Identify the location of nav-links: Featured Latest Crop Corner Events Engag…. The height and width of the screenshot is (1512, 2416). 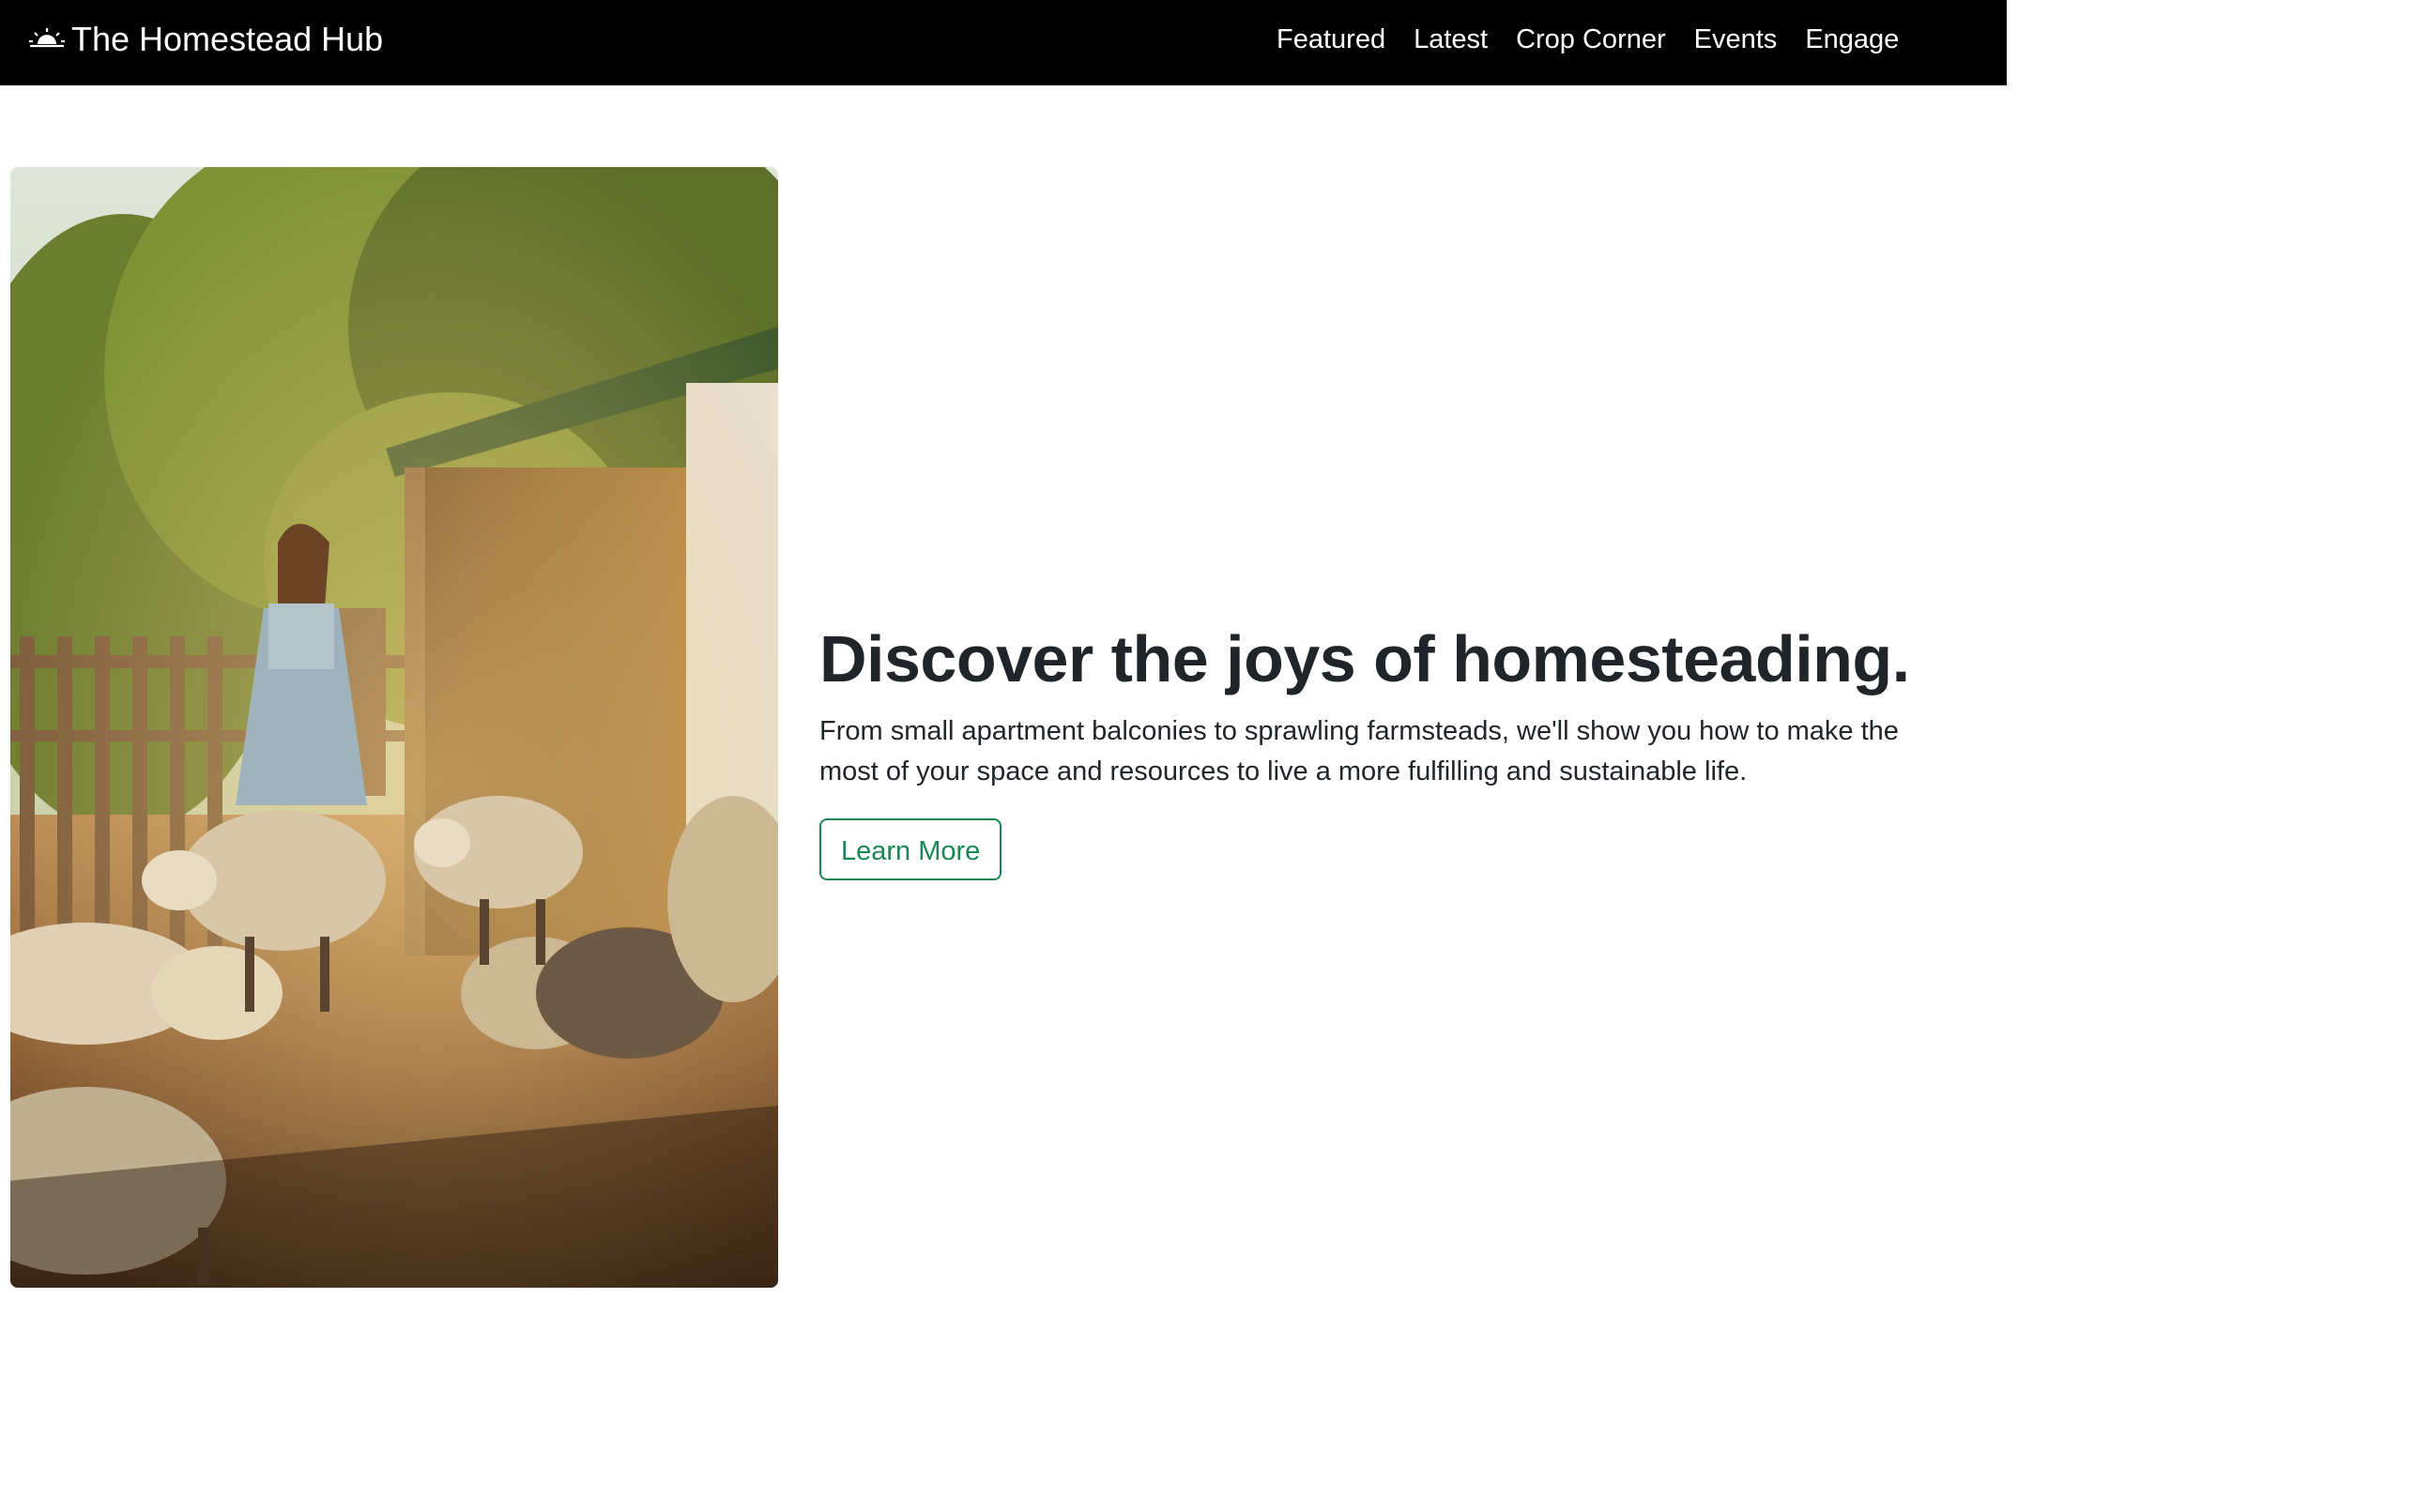
(1588, 39).